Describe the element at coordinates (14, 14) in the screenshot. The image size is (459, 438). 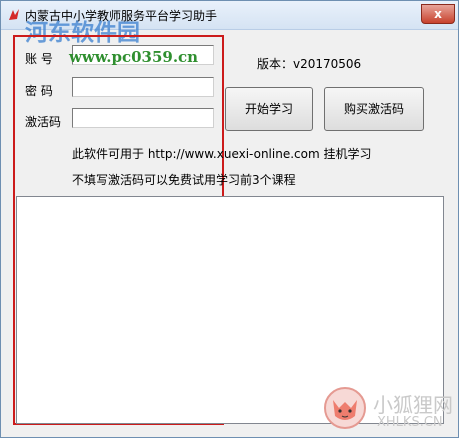
I see `app-logo-icon` at that location.